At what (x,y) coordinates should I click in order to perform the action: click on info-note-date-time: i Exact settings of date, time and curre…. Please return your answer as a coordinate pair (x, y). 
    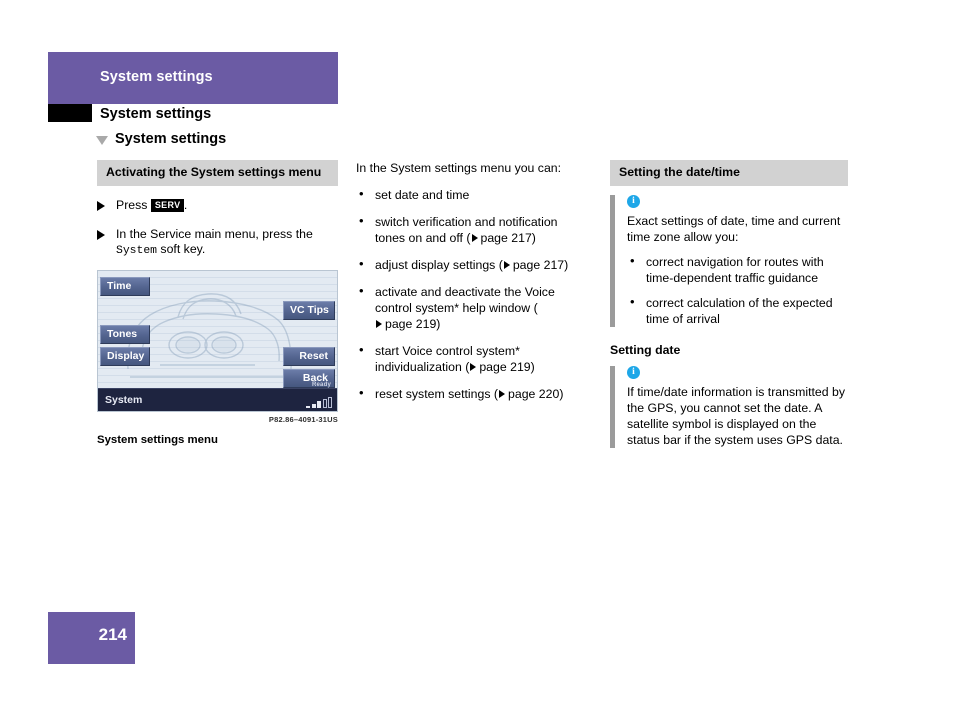
    Looking at the image, I should click on (729, 261).